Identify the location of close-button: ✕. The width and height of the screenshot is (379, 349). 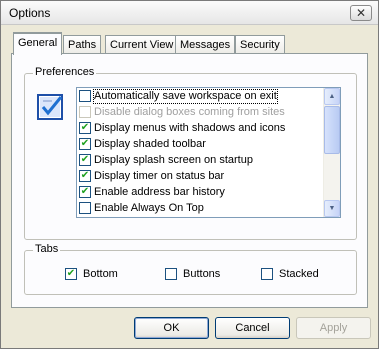
(361, 13).